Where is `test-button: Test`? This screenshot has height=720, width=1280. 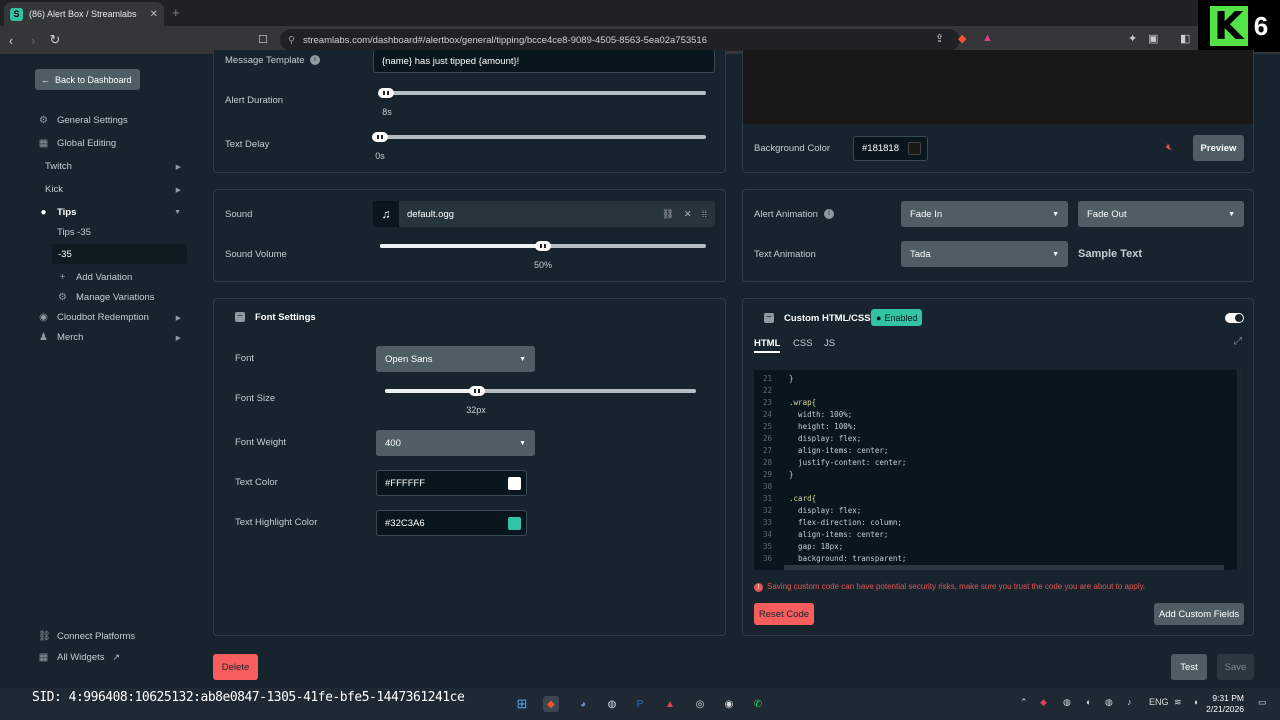
test-button: Test is located at coordinates (1189, 667).